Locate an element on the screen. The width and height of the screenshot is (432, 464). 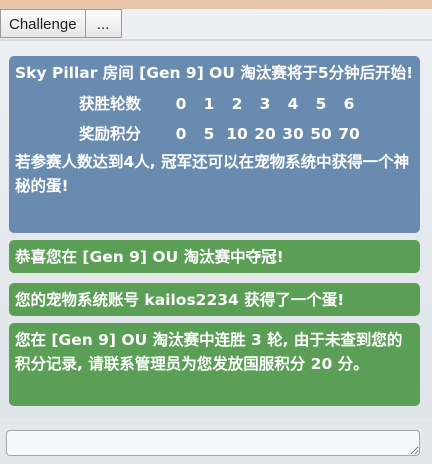
wins-cell: 4 is located at coordinates (293, 104).